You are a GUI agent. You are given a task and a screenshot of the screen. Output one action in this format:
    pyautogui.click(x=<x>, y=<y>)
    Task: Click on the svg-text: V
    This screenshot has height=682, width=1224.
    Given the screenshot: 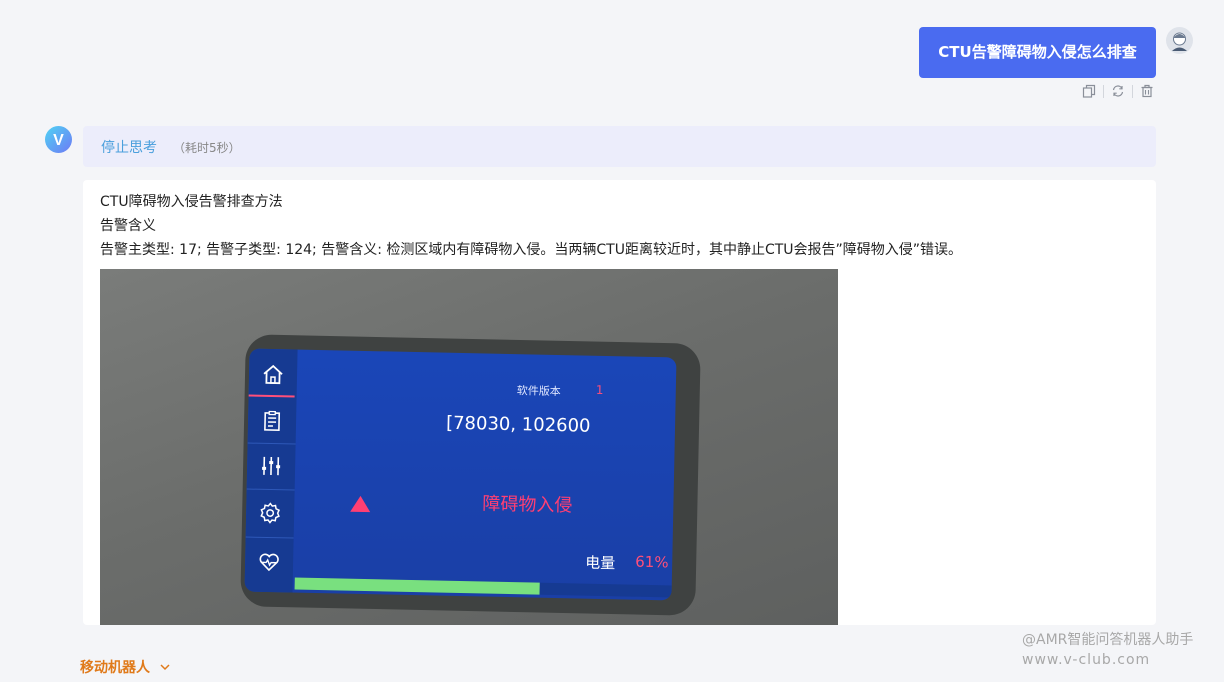 What is the action you would take?
    pyautogui.click(x=58, y=140)
    